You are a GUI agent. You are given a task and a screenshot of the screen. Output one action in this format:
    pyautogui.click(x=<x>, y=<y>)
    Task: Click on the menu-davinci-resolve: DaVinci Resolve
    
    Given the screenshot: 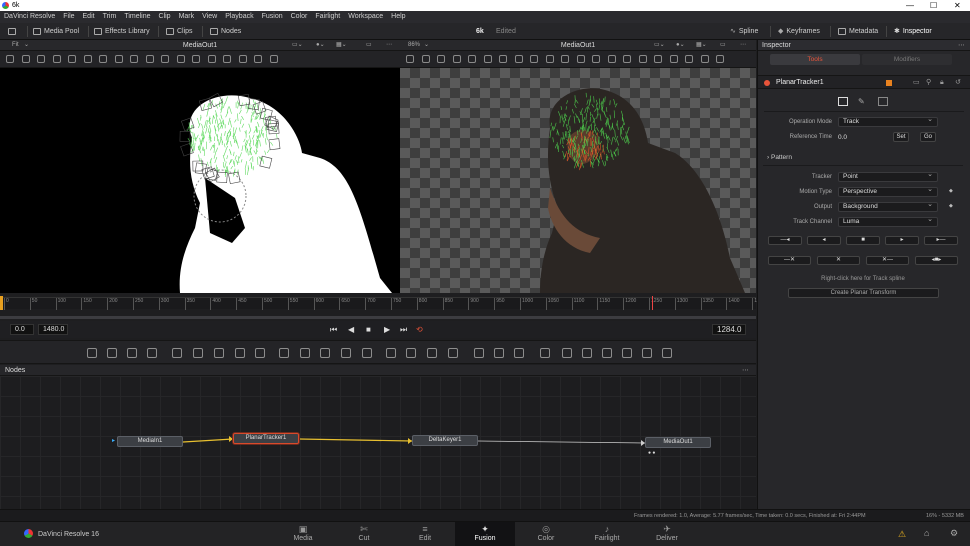 What is the action you would take?
    pyautogui.click(x=29, y=17)
    